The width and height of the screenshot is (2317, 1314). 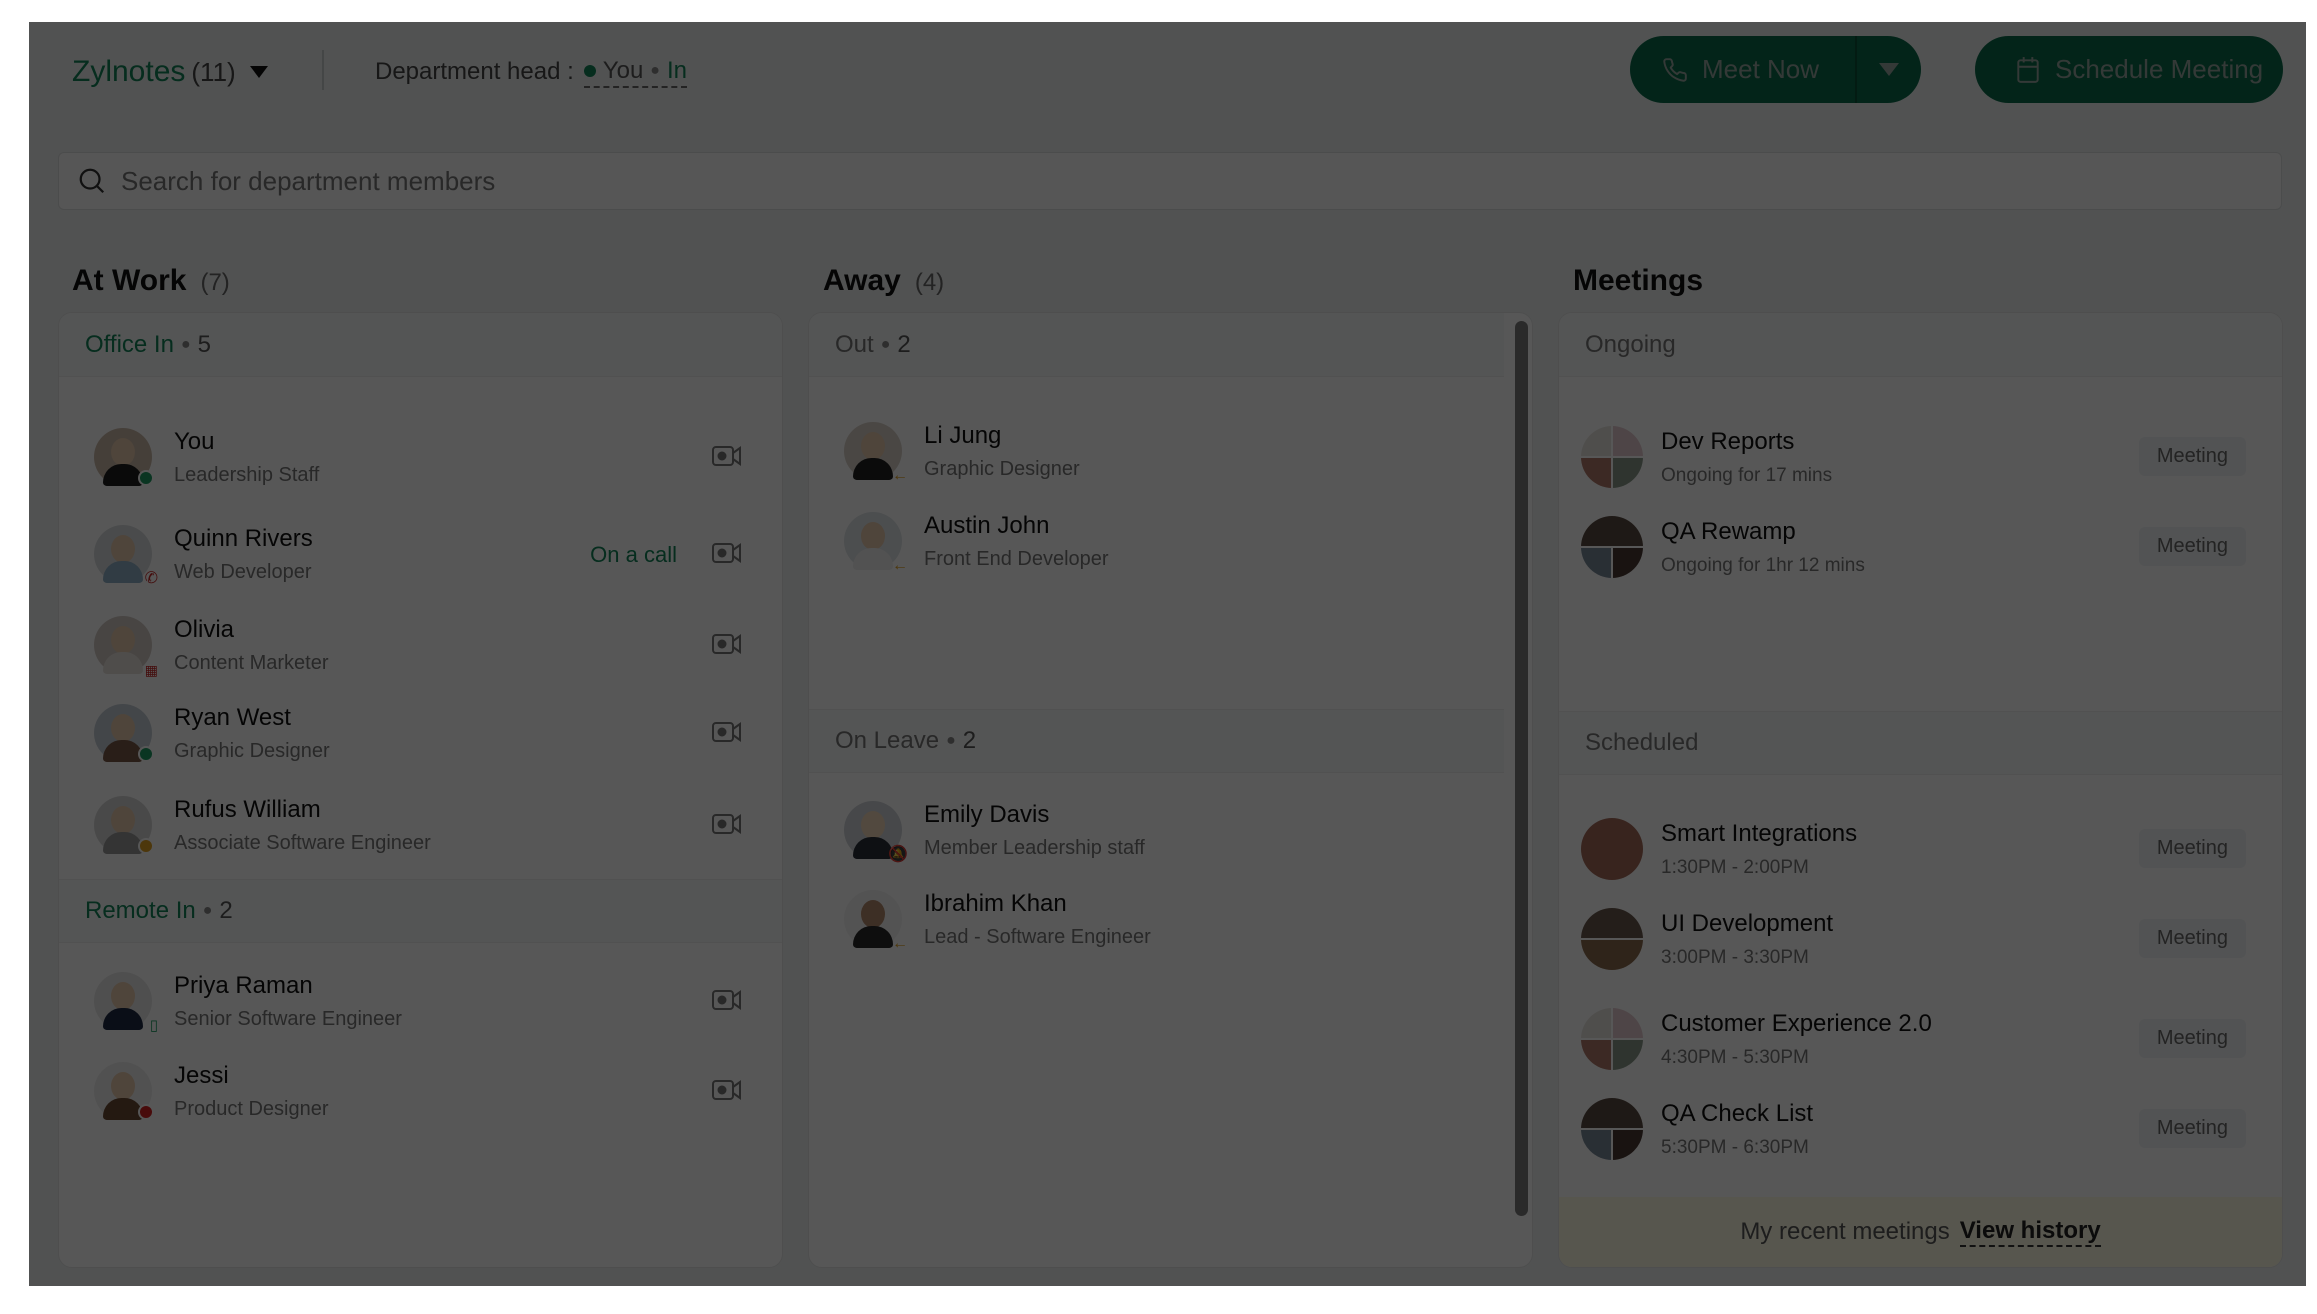 What do you see at coordinates (129, 71) in the screenshot?
I see `department-name: Zylnotes` at bounding box center [129, 71].